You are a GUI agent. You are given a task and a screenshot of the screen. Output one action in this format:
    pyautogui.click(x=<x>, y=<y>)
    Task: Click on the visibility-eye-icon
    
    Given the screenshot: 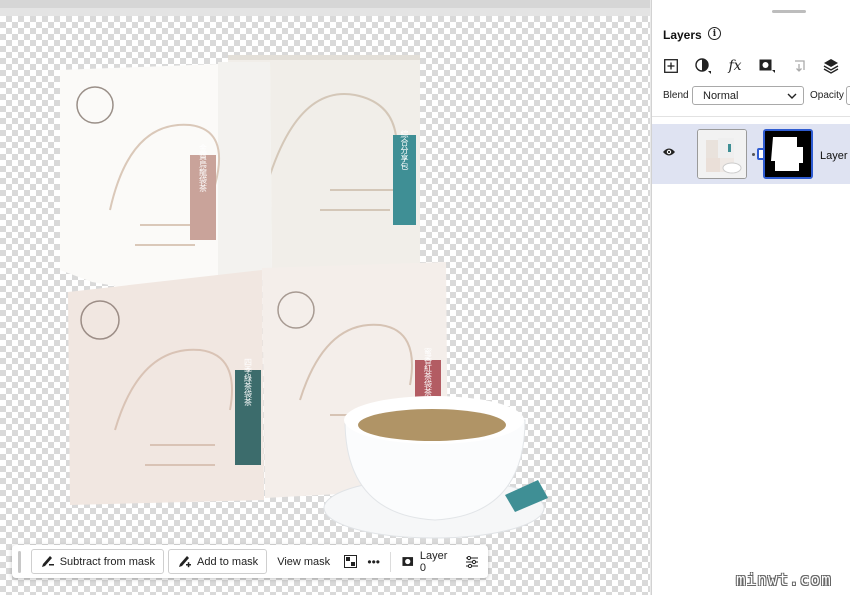 What is the action you would take?
    pyautogui.click(x=669, y=152)
    